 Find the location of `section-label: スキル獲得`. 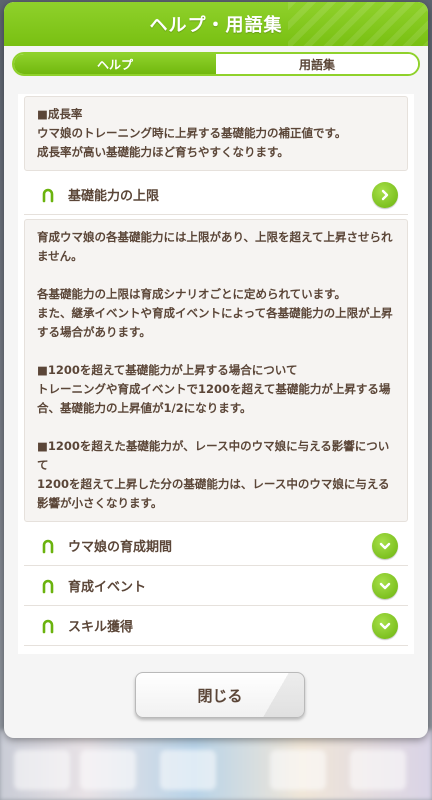

section-label: スキル獲得 is located at coordinates (101, 627).